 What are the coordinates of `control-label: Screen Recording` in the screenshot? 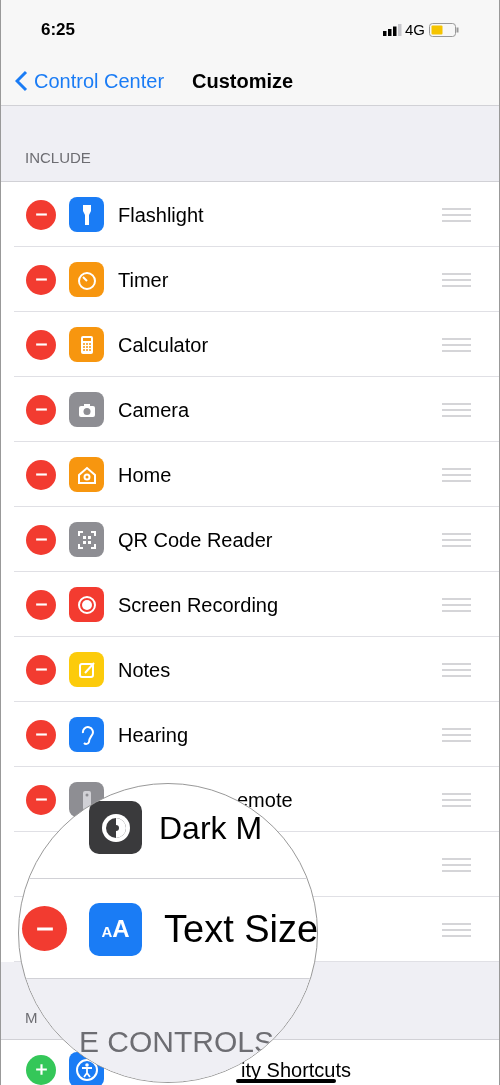 It's located at (198, 605).